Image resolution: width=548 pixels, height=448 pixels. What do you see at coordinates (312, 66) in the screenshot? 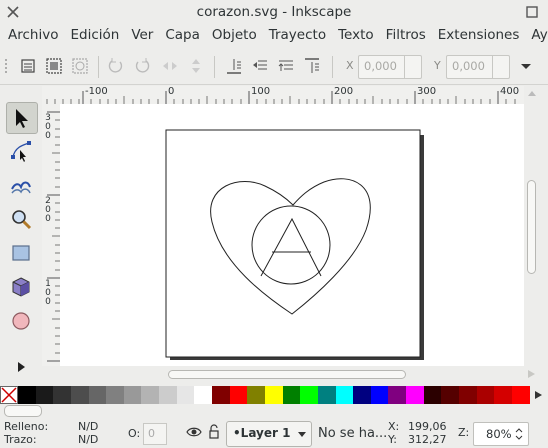
I see `raise-to-top-icon` at bounding box center [312, 66].